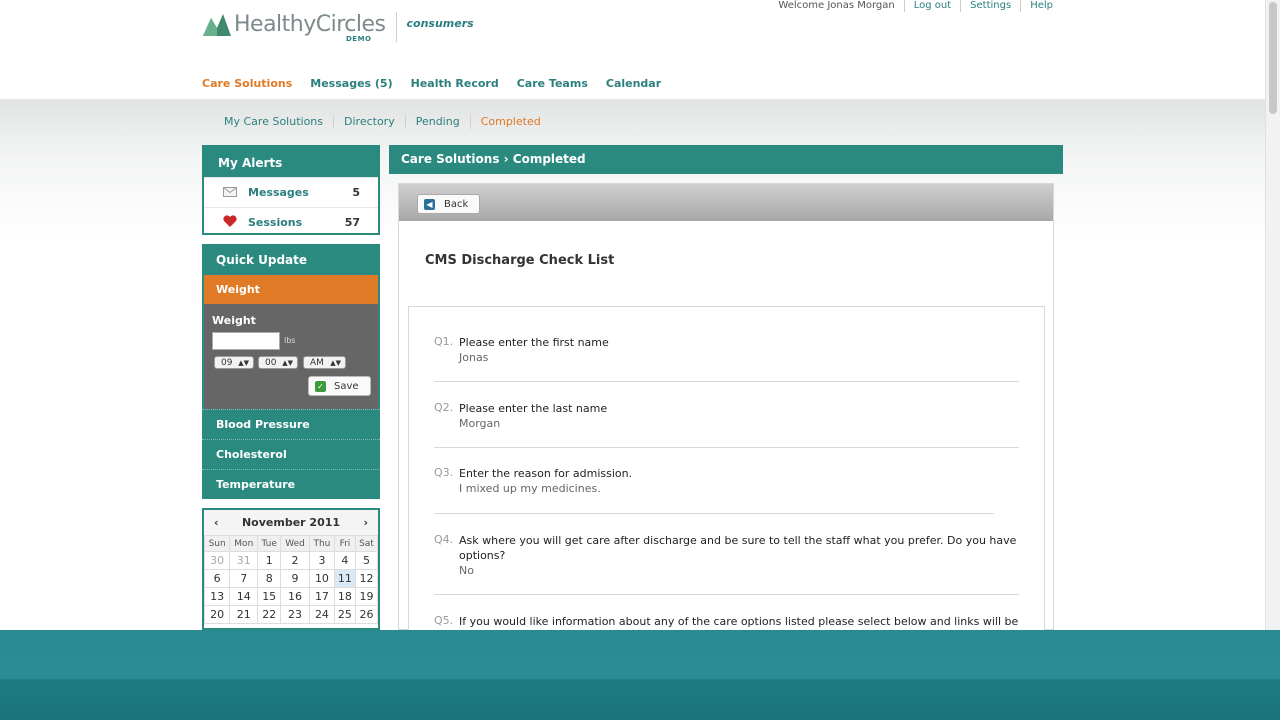 This screenshot has height=720, width=1280. I want to click on nav-care-teams: Care Teams, so click(552, 83).